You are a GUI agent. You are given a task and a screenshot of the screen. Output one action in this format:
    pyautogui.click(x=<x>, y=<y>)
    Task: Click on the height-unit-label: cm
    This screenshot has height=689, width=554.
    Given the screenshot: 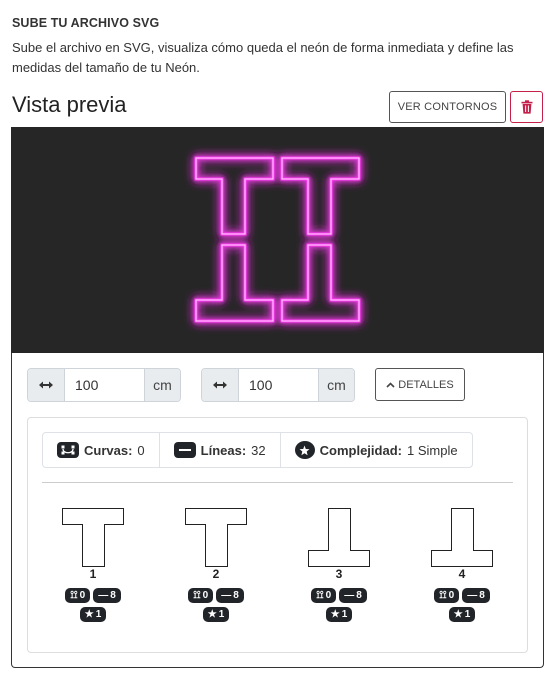 What is the action you would take?
    pyautogui.click(x=336, y=385)
    